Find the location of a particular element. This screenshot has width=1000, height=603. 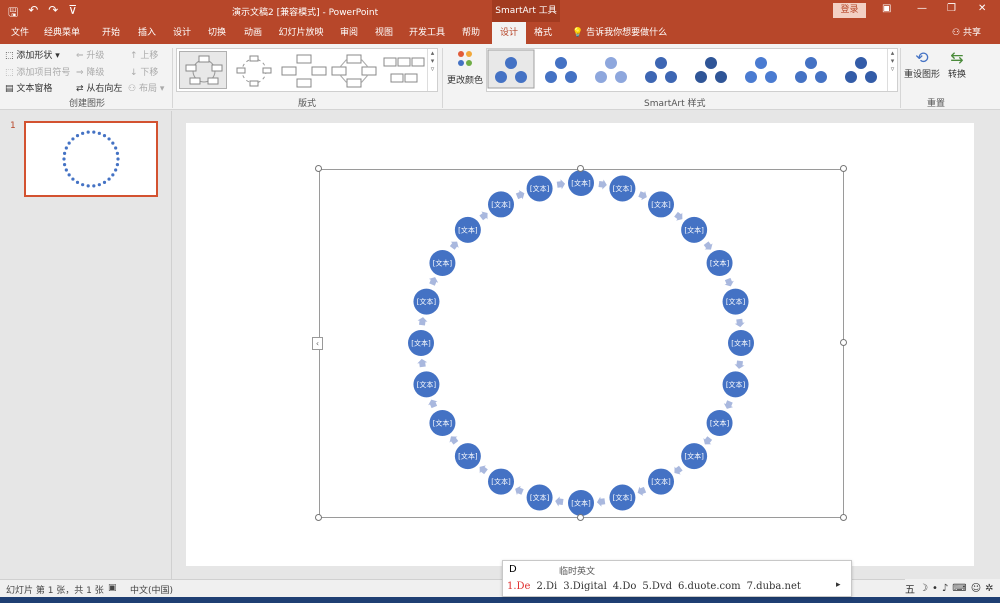

promote-button: ⇐ 升级 is located at coordinates (90, 54).